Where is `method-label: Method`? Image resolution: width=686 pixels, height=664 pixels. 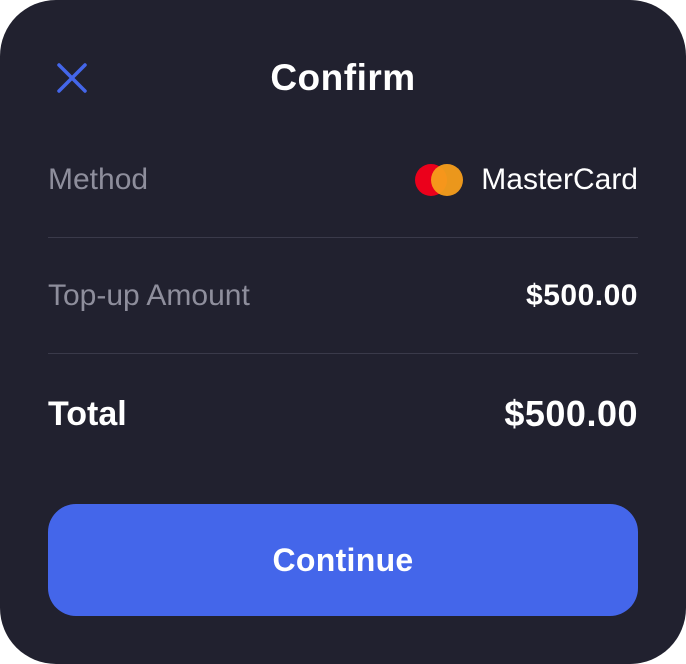 method-label: Method is located at coordinates (98, 179).